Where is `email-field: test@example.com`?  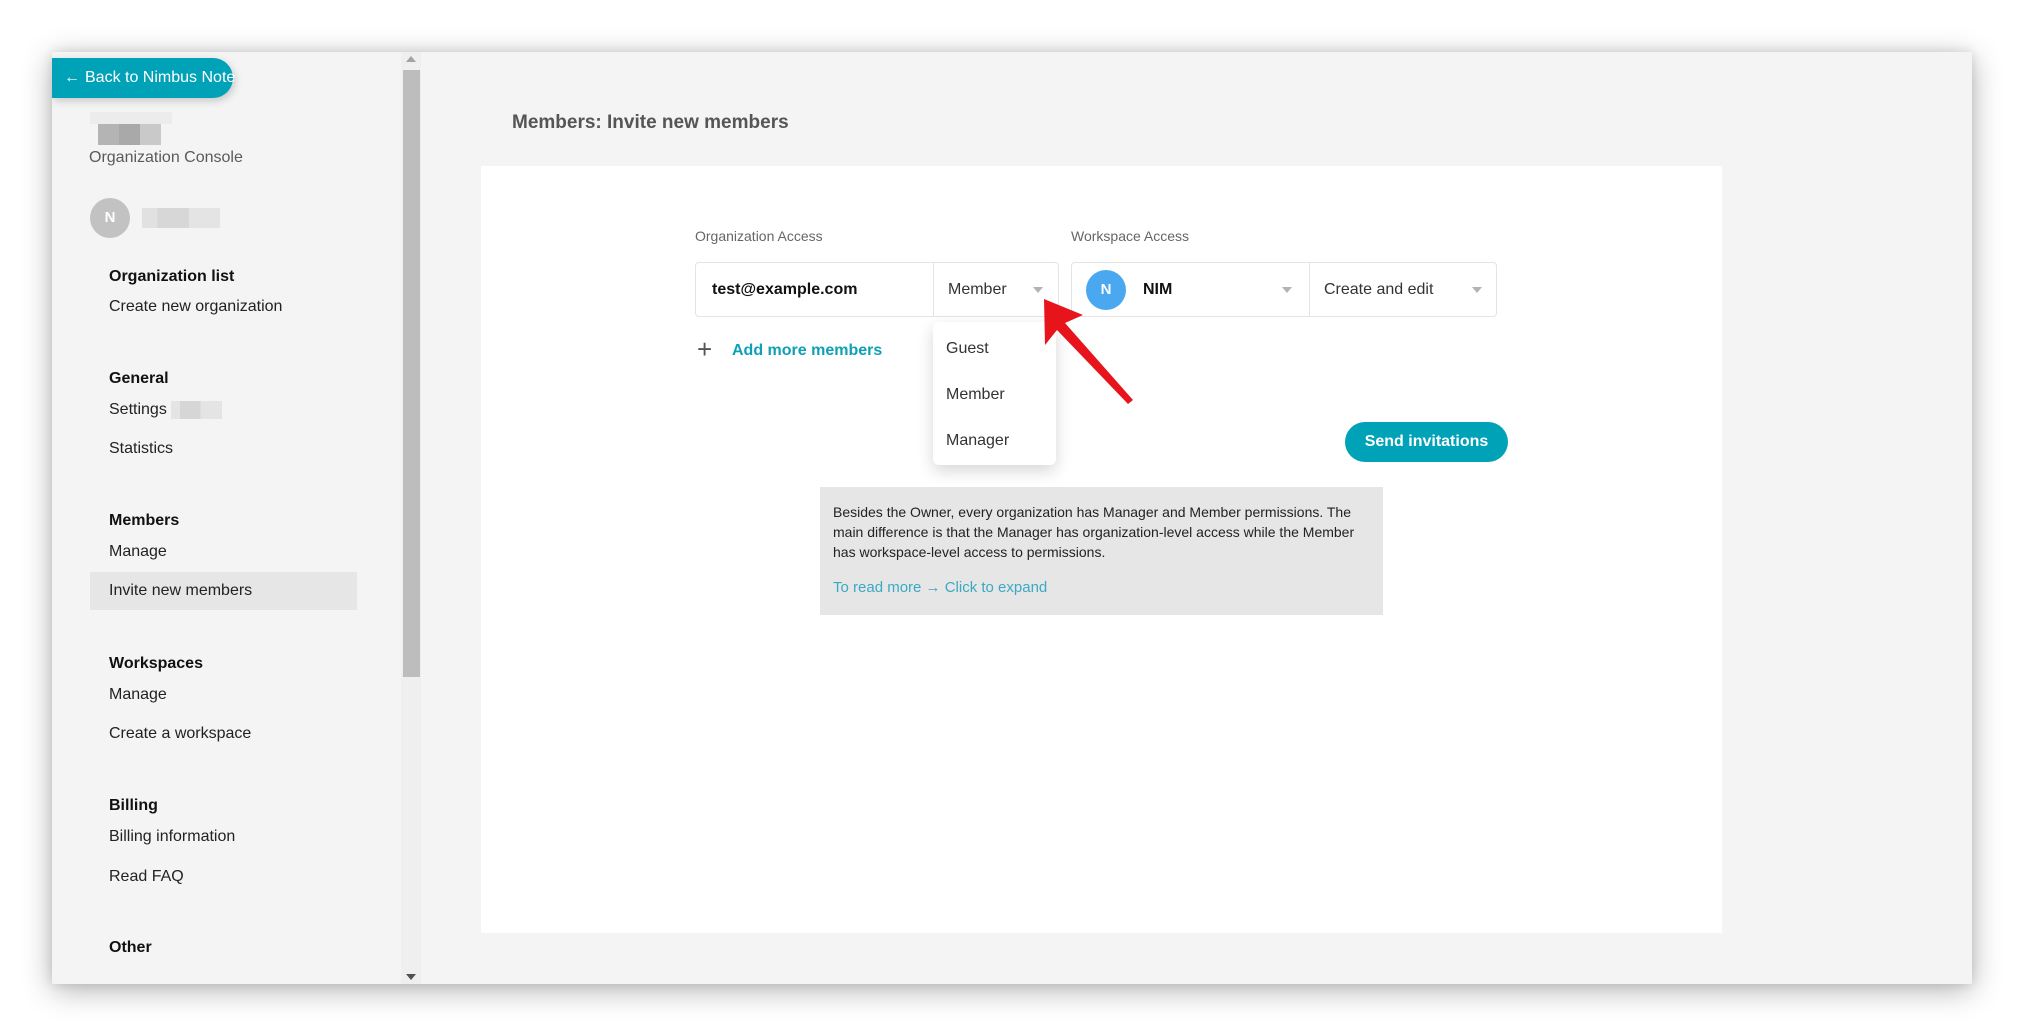
email-field: test@example.com is located at coordinates (784, 289).